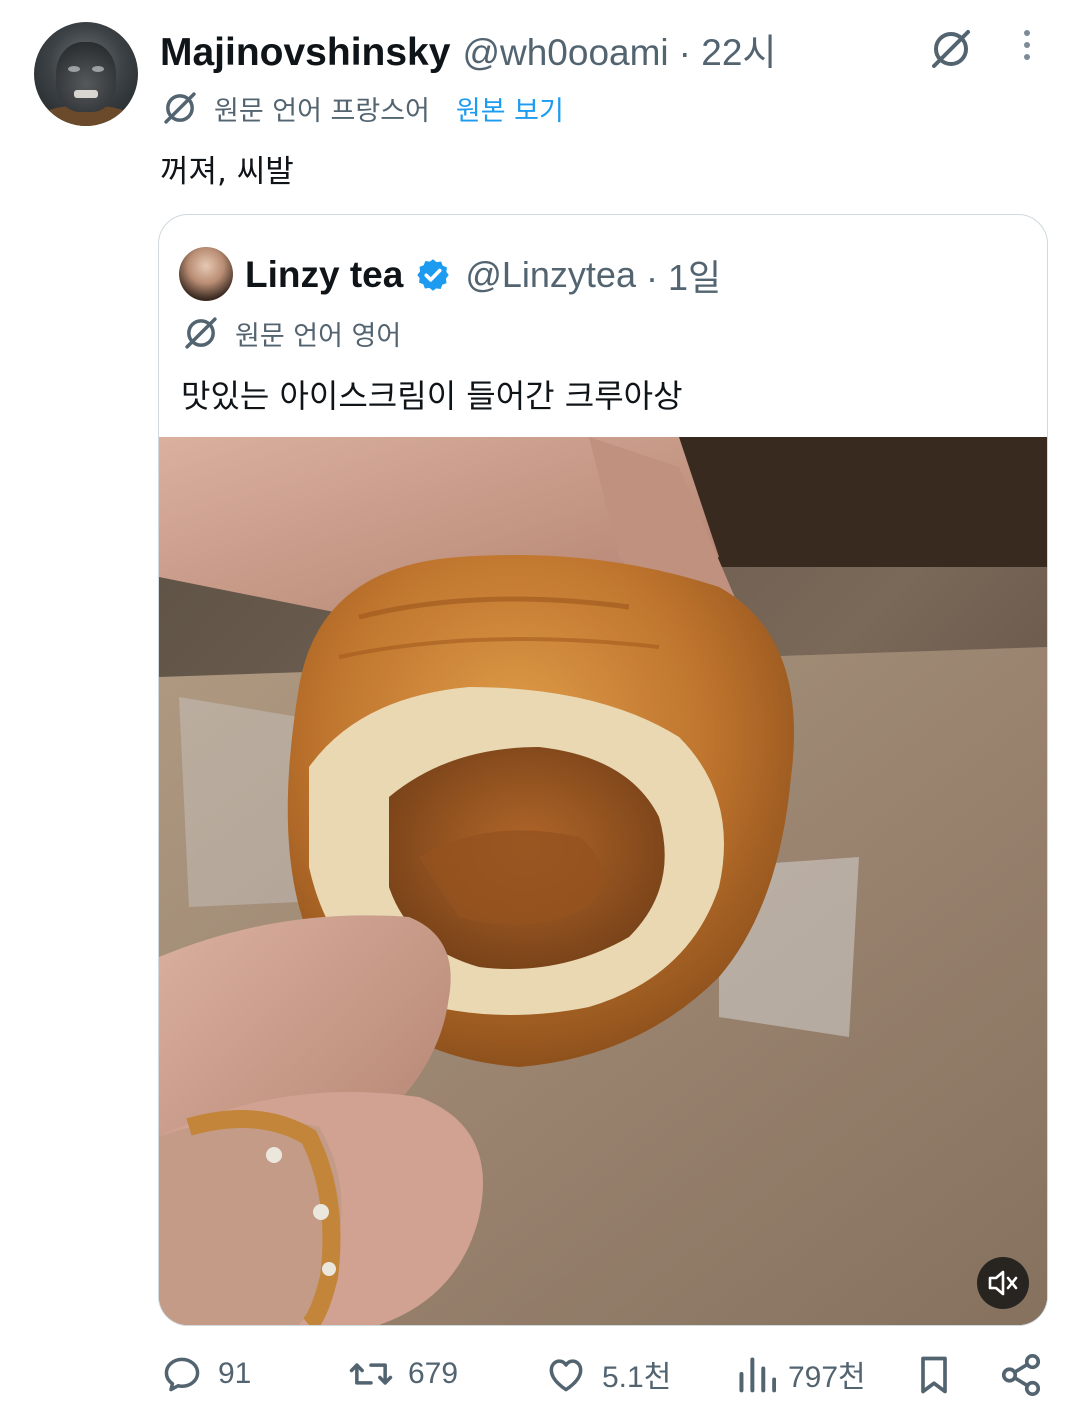 Image resolution: width=1080 pixels, height=1428 pixels. I want to click on bookmark-icon, so click(934, 1375).